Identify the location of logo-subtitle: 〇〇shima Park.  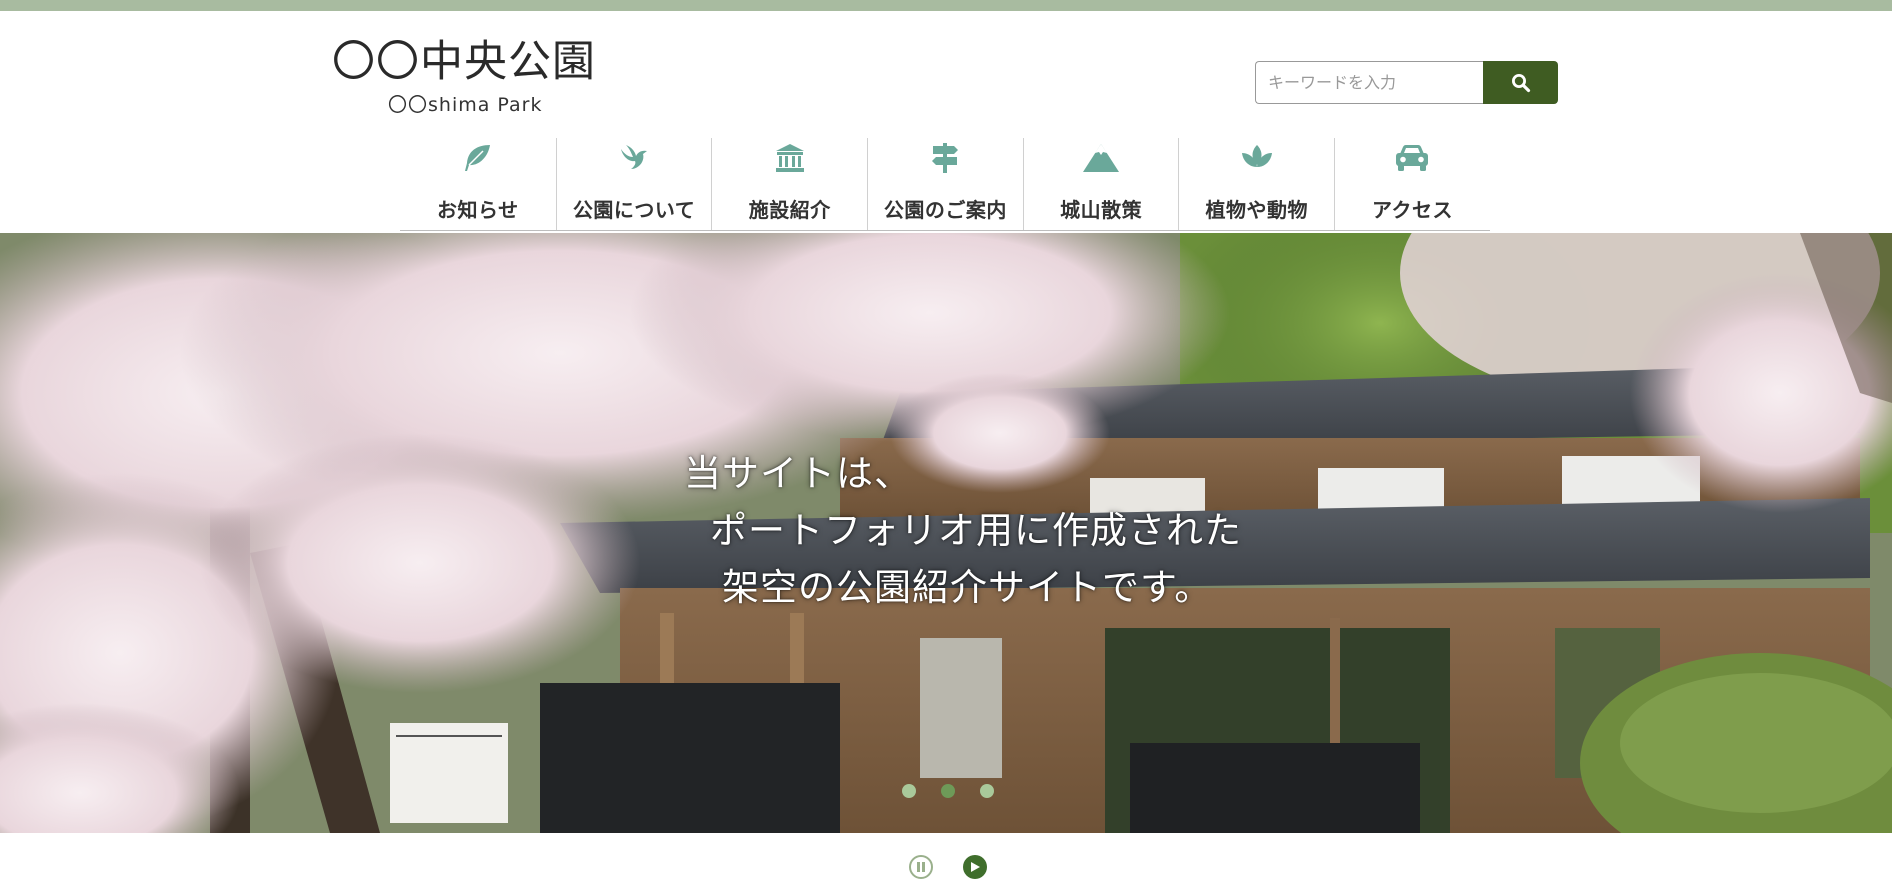
(465, 105).